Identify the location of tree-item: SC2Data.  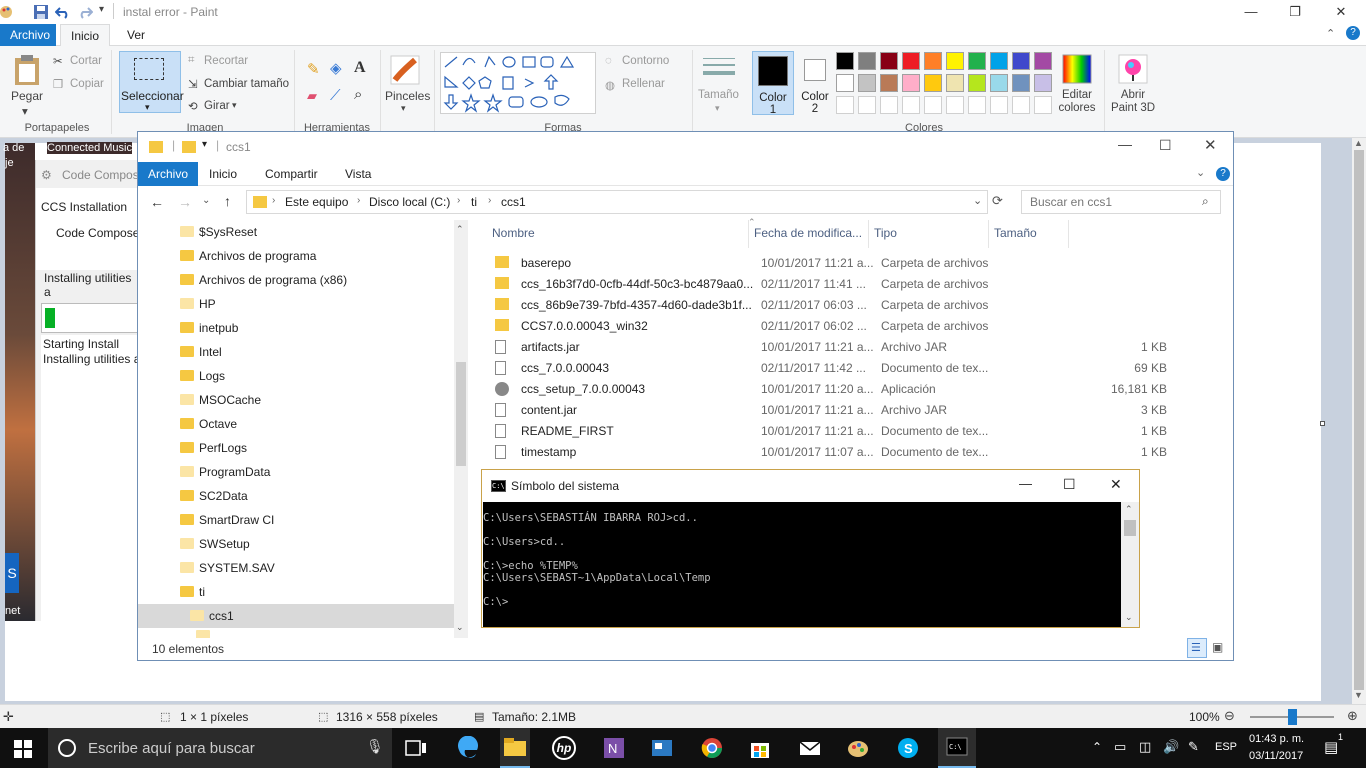
(296, 496).